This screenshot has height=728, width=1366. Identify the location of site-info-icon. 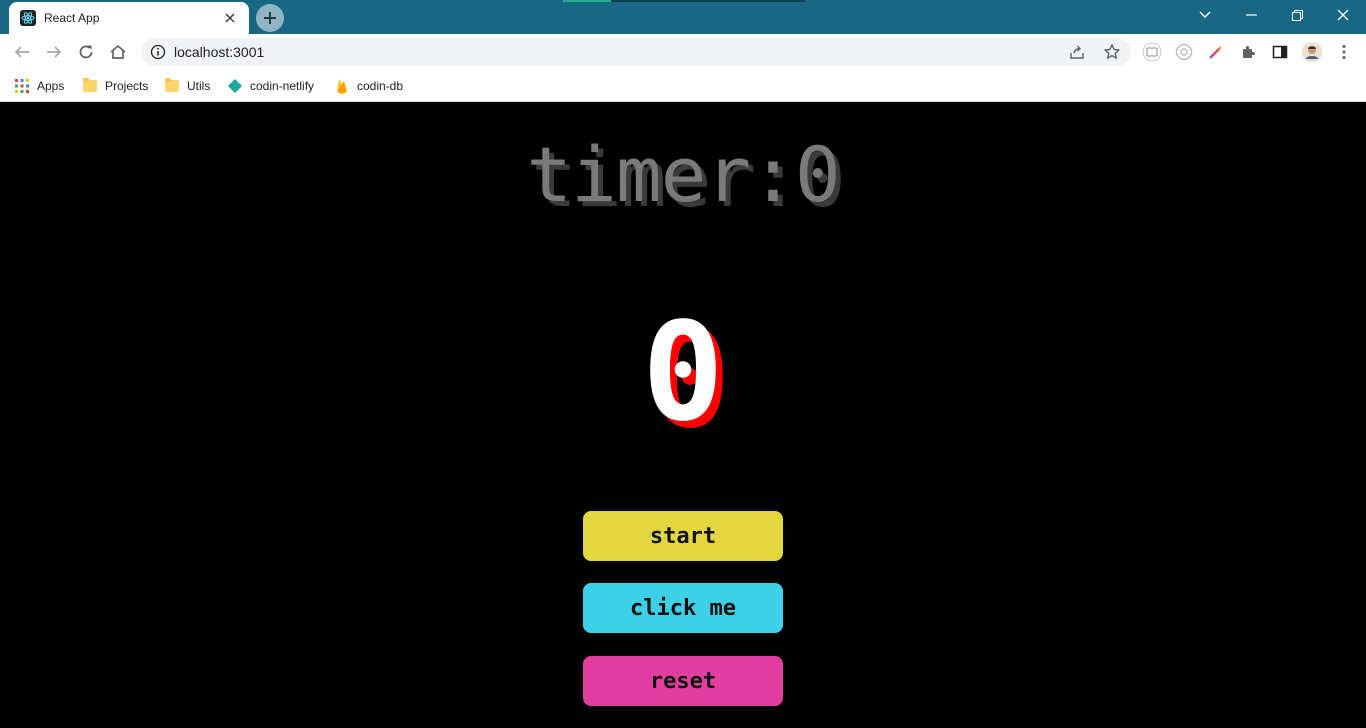
(158, 54).